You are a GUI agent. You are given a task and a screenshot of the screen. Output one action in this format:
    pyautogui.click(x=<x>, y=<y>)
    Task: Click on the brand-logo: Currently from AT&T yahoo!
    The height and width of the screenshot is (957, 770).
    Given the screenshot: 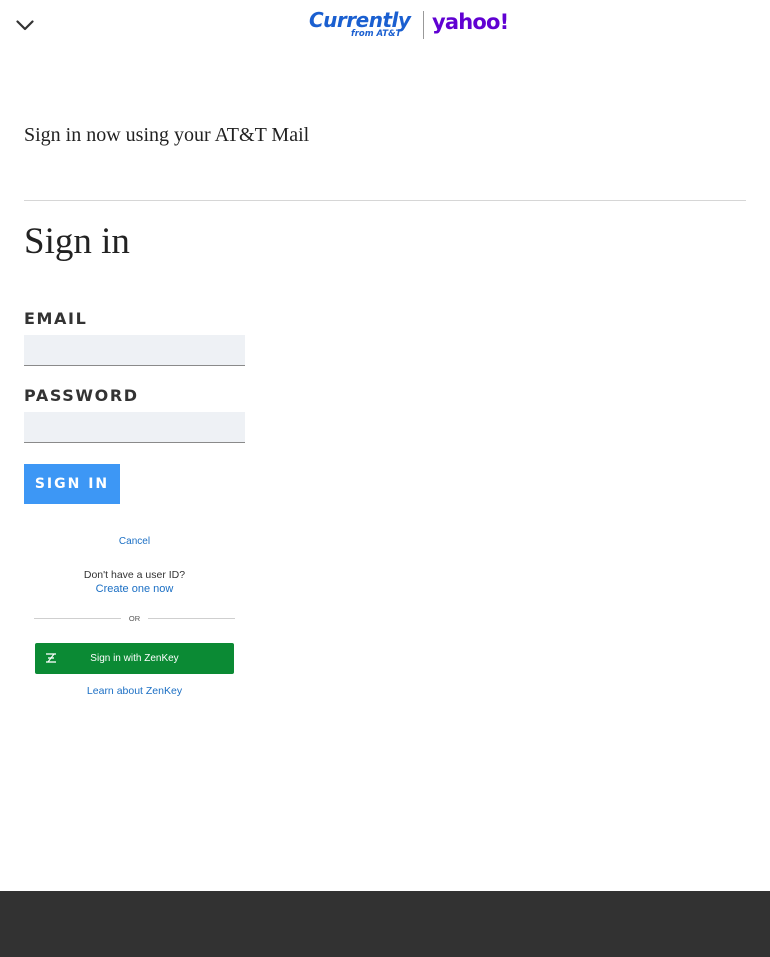 What is the action you would take?
    pyautogui.click(x=409, y=25)
    